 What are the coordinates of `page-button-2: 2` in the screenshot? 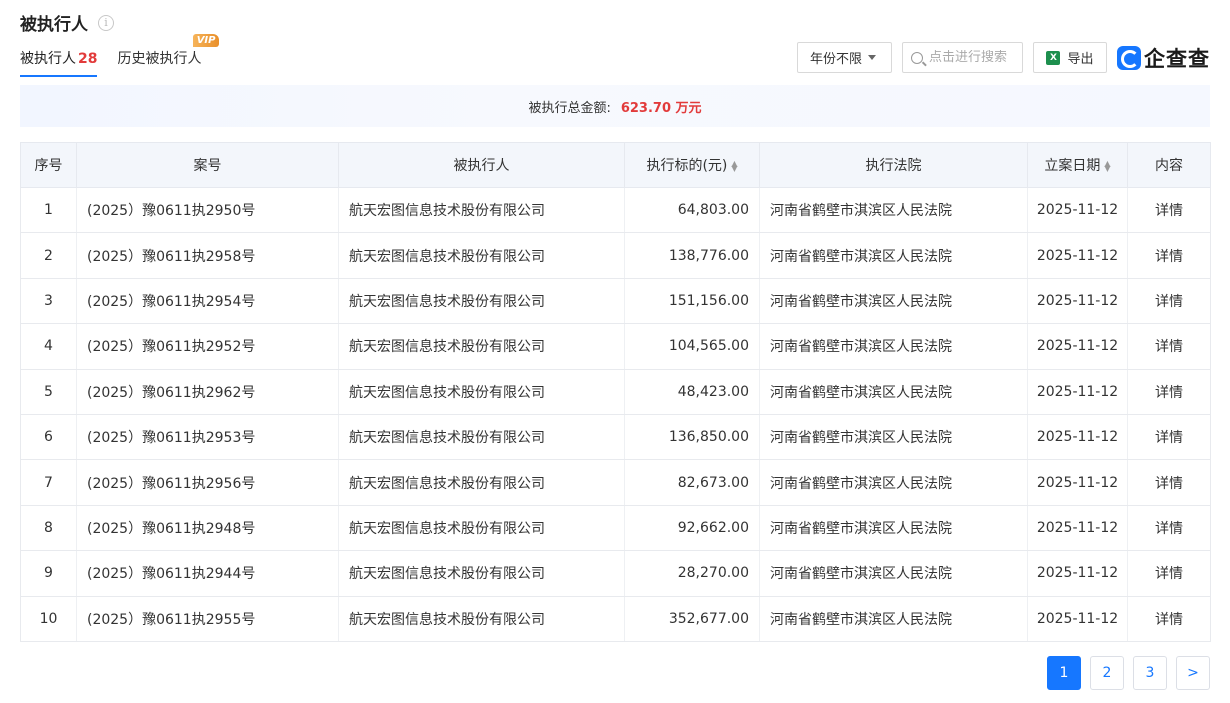 It's located at (1107, 673).